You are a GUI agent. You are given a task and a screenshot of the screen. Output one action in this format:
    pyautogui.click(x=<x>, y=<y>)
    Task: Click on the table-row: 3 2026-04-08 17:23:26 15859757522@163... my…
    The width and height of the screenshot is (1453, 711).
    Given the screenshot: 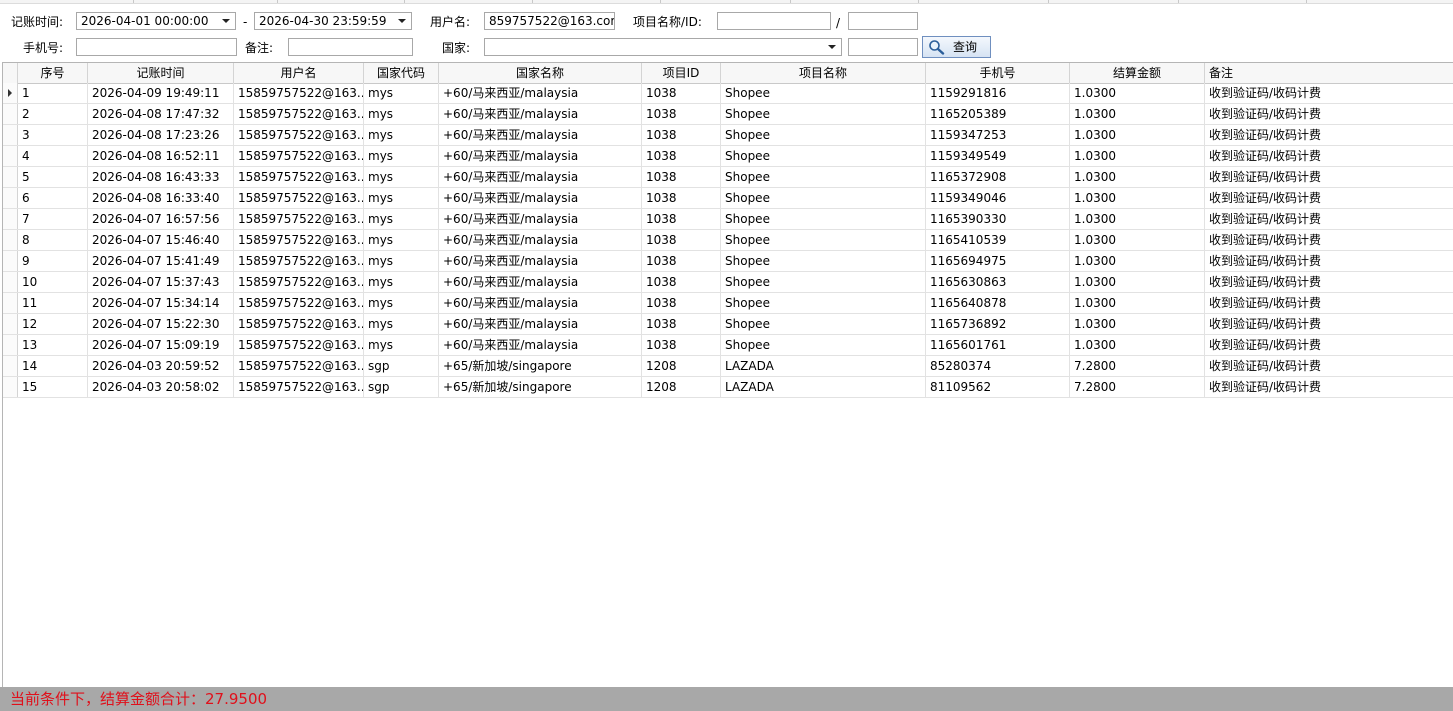 What is the action you would take?
    pyautogui.click(x=728, y=135)
    